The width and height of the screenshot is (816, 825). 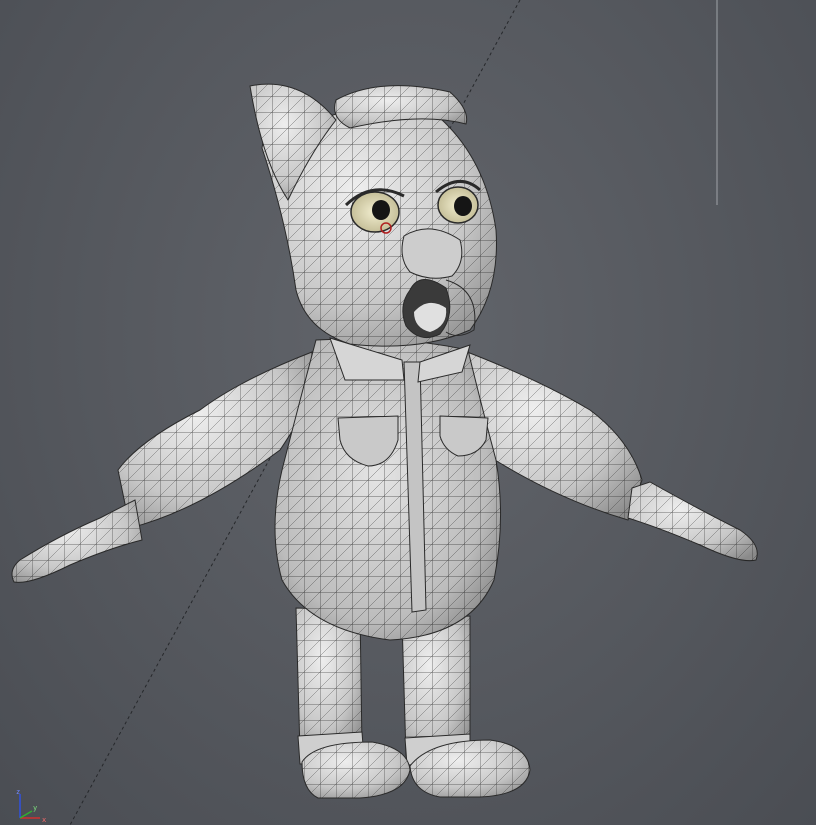 What do you see at coordinates (432, 253) in the screenshot?
I see `snout` at bounding box center [432, 253].